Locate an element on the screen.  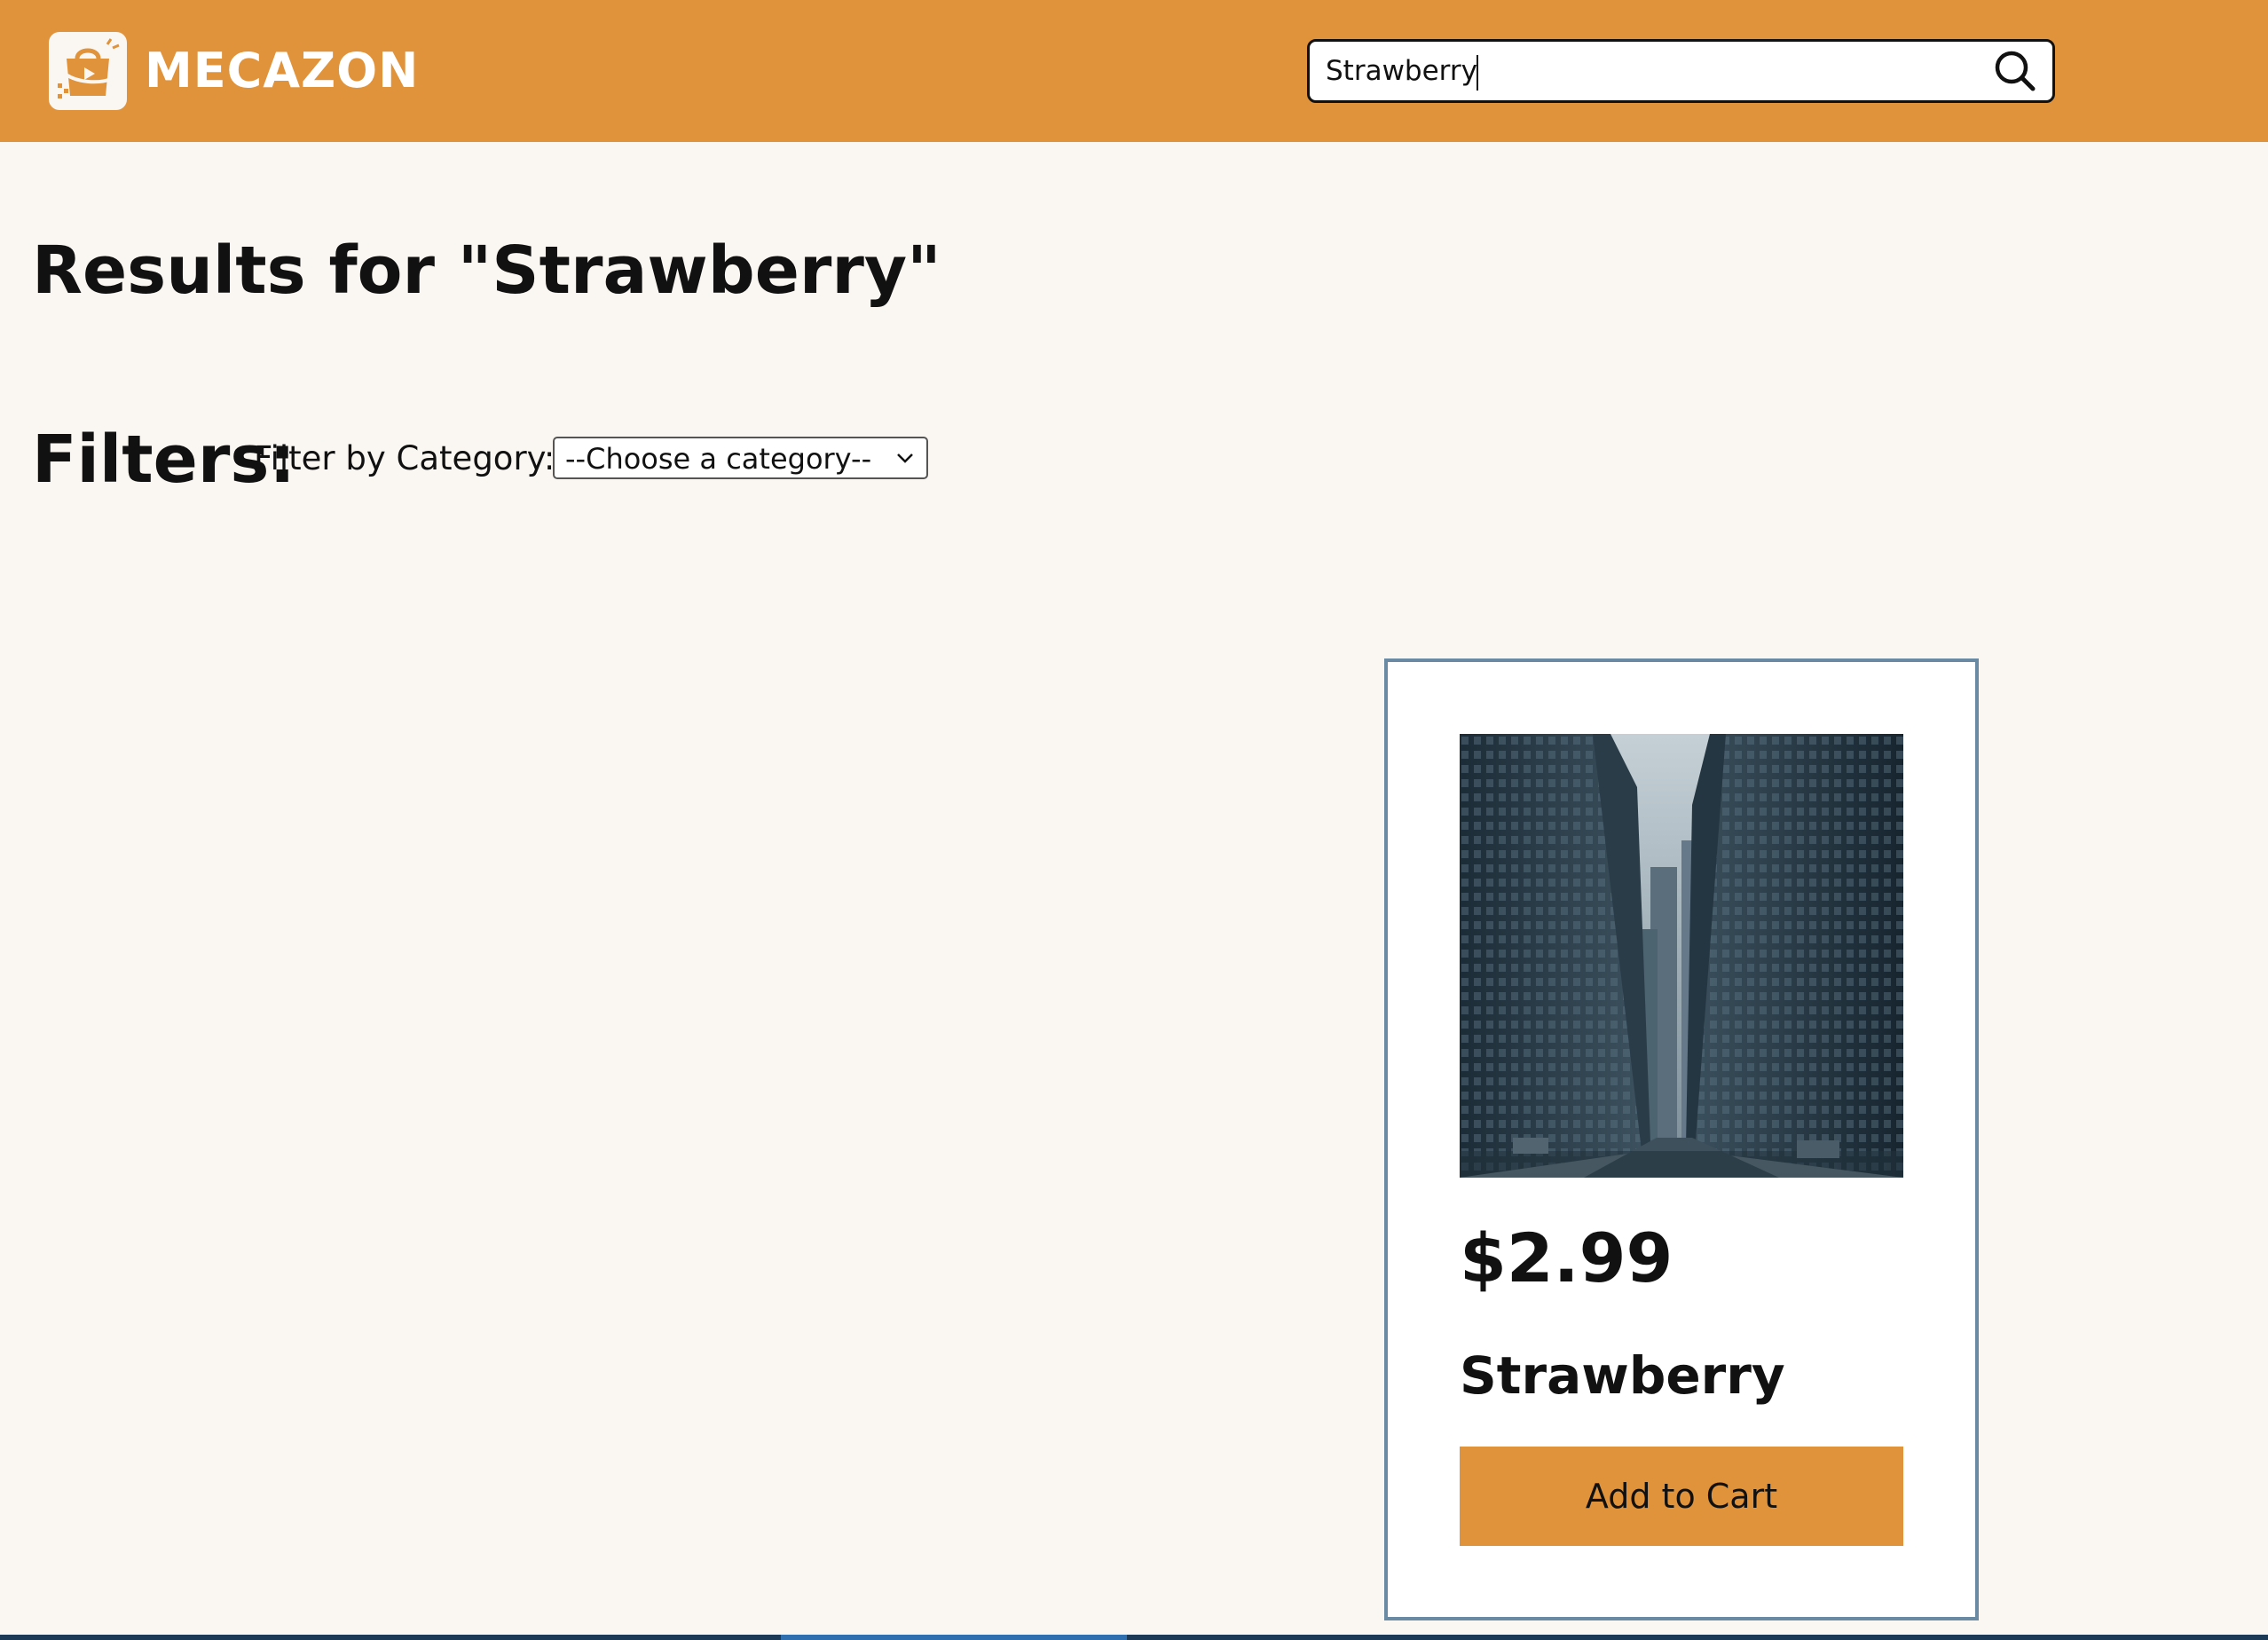
search-icon is located at coordinates (2015, 71).